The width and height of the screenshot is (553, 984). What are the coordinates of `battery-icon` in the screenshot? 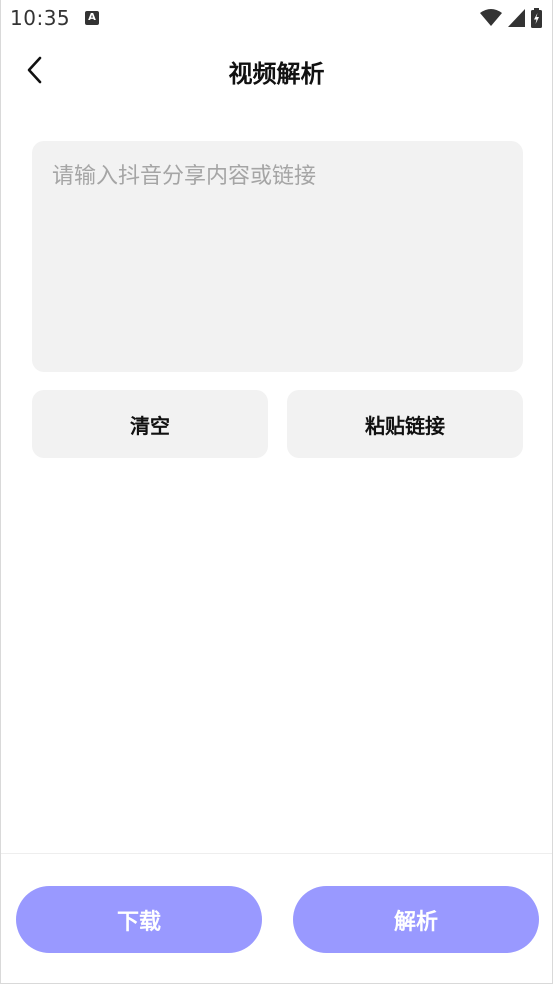 It's located at (536, 18).